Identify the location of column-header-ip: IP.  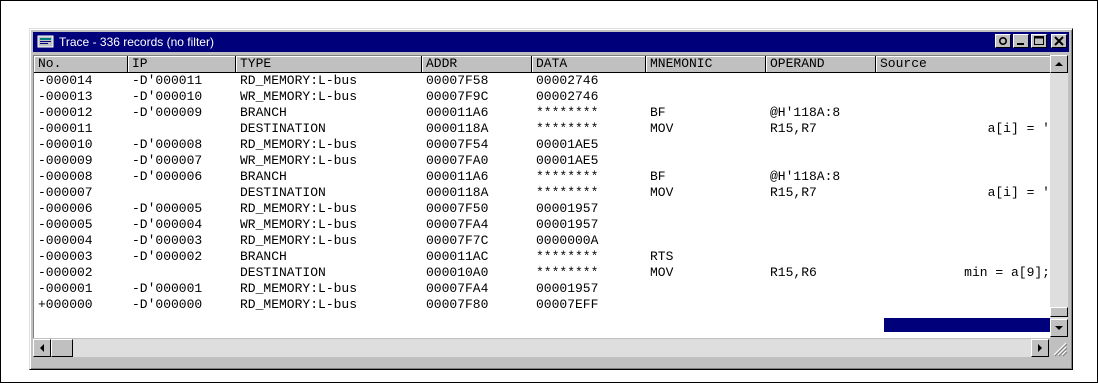
(182, 64).